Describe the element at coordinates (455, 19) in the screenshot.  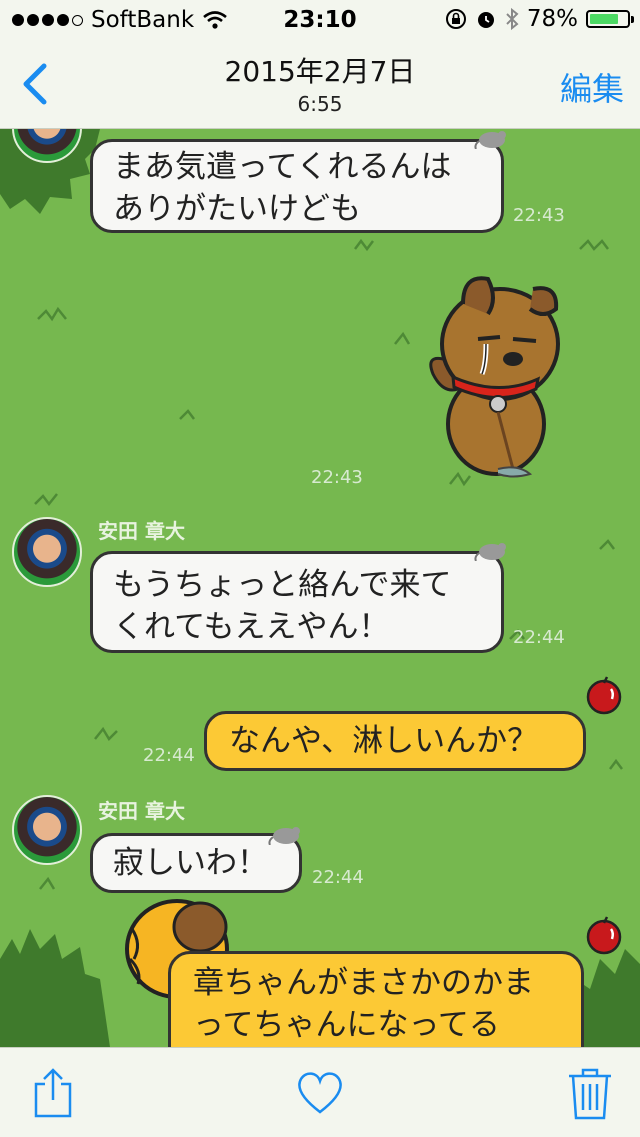
I see `rotation-lock-icon` at that location.